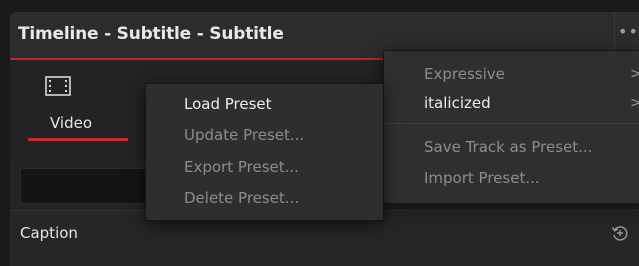  I want to click on more-dots-icon: ••, so click(628, 31).